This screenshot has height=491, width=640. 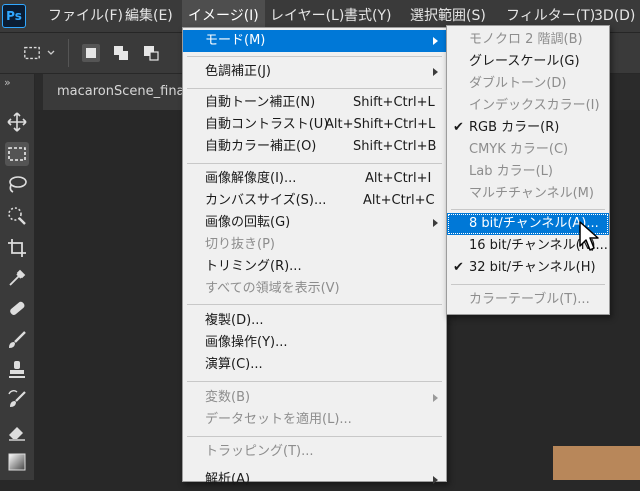 I want to click on submenu-item-duotone: ダブルトーン(D), so click(x=518, y=83).